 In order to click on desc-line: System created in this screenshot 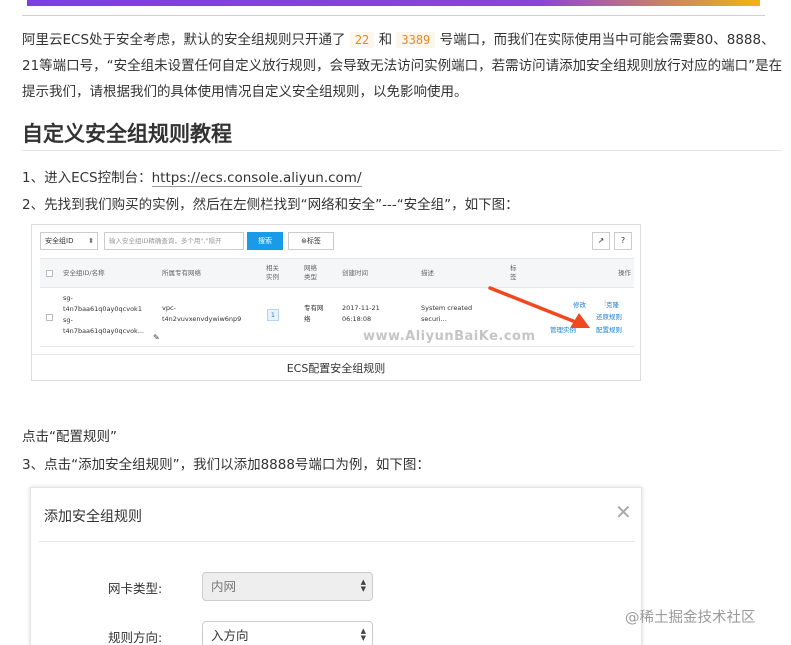, I will do `click(447, 308)`.